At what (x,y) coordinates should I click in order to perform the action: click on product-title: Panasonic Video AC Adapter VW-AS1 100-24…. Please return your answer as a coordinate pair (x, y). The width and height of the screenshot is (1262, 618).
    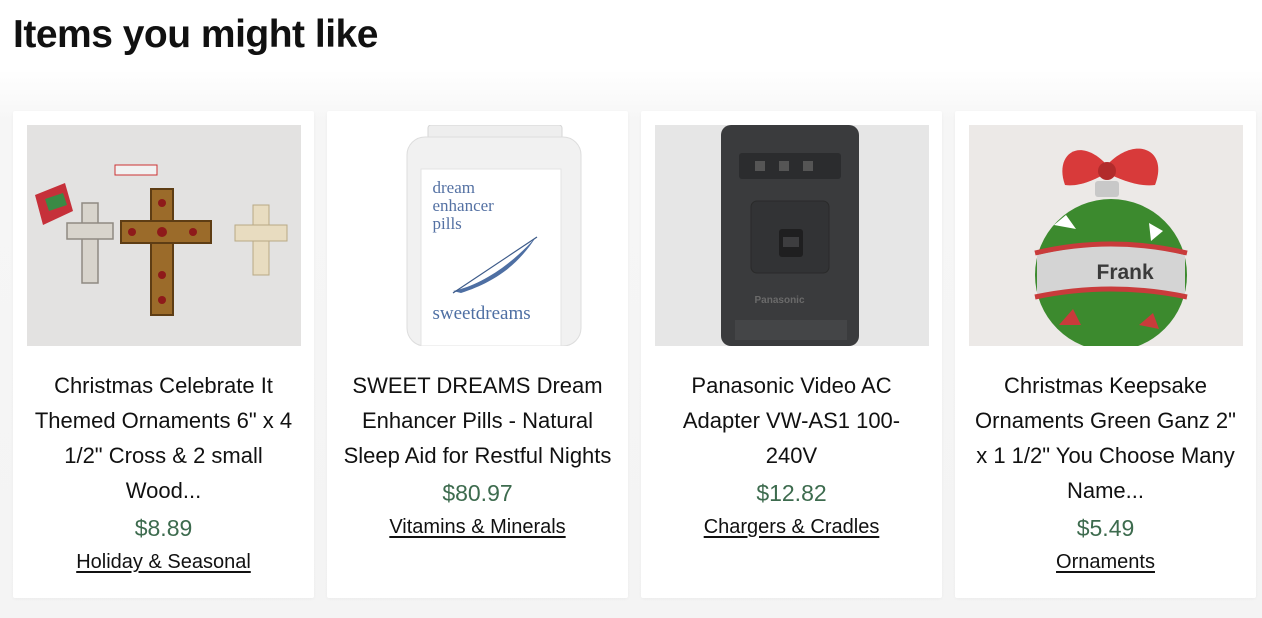
    Looking at the image, I should click on (792, 420).